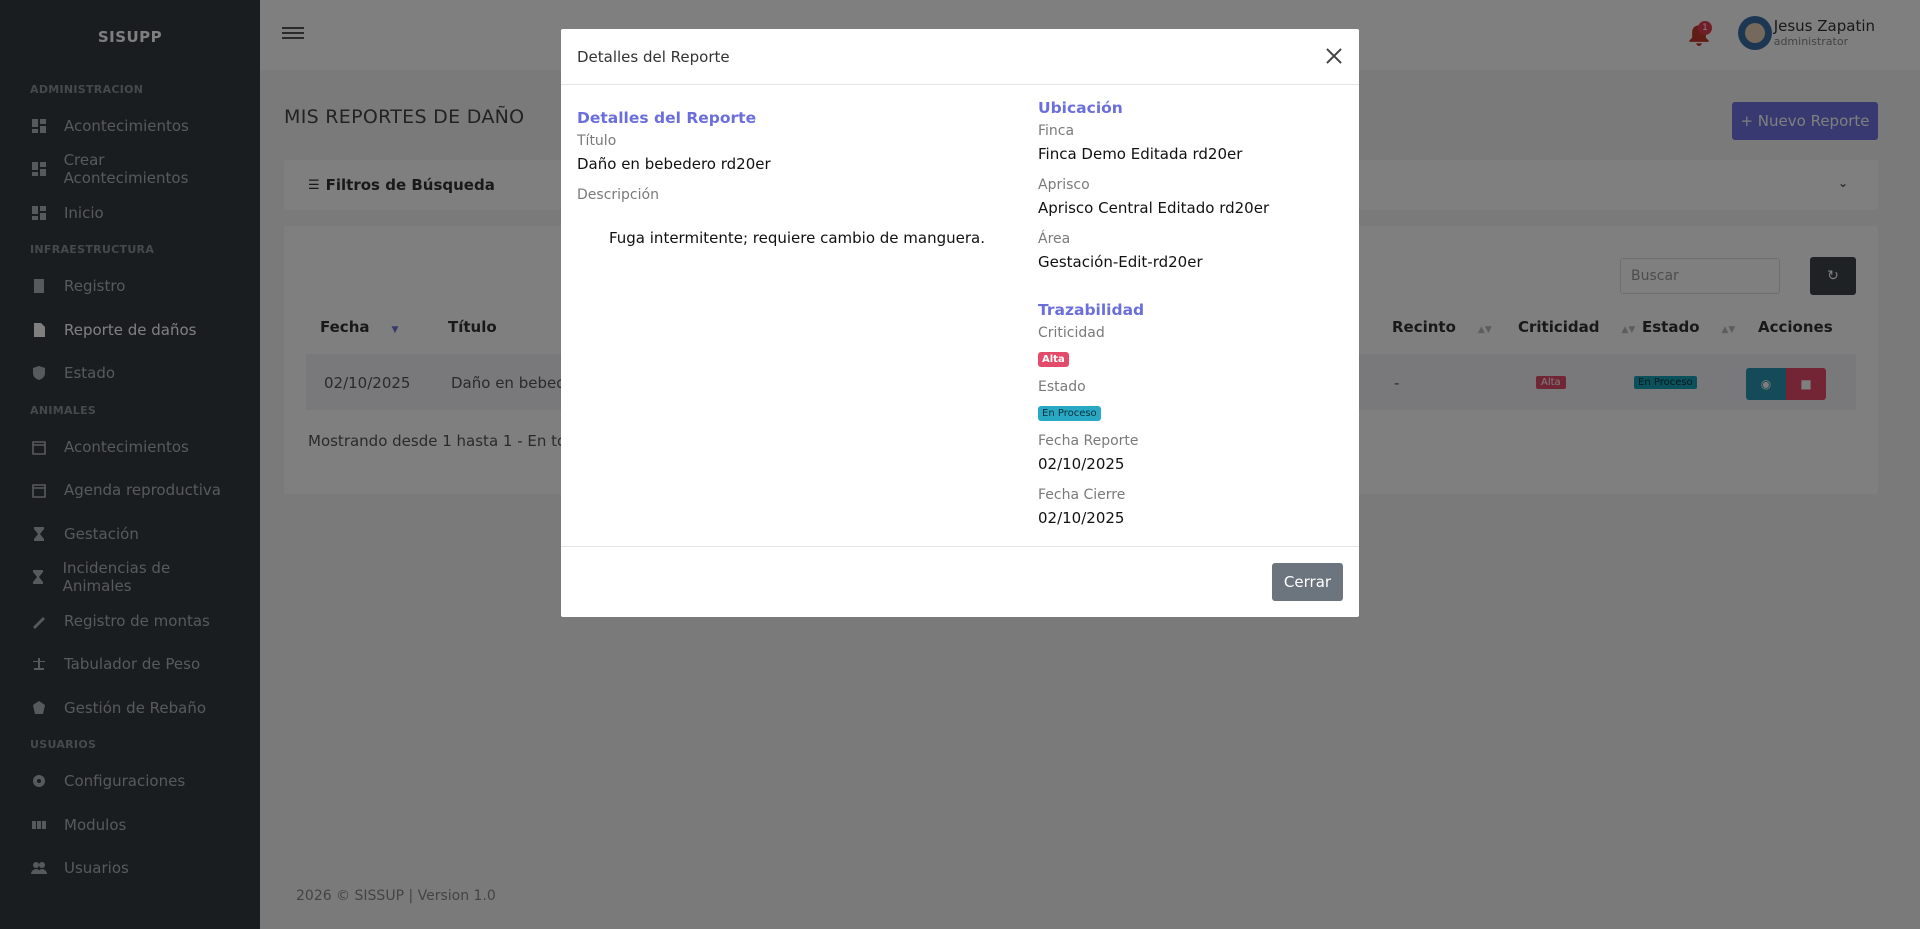 This screenshot has height=929, width=1920. I want to click on area-value: Gestación-Edit-rd20er, so click(1120, 262).